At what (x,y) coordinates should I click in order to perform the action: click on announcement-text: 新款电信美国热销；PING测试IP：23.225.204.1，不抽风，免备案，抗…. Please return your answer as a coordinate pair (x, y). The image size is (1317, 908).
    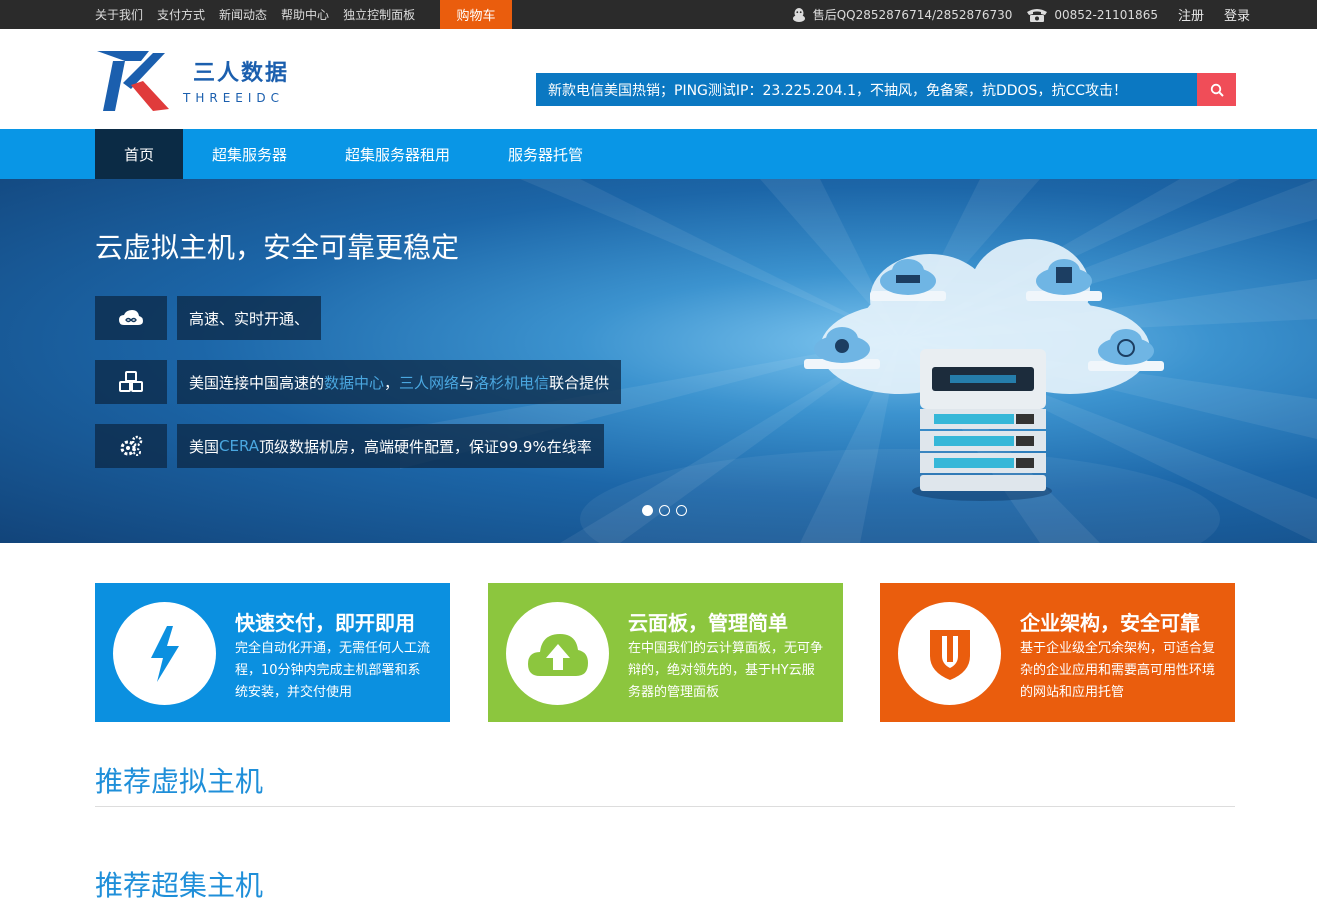
    Looking at the image, I should click on (837, 90).